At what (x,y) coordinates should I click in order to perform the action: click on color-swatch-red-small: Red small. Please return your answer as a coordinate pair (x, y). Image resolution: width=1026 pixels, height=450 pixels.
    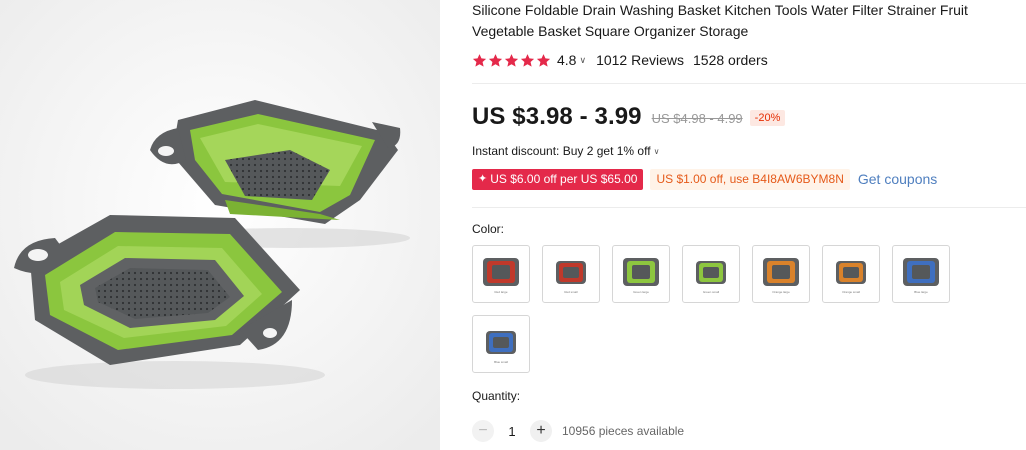
    Looking at the image, I should click on (571, 274).